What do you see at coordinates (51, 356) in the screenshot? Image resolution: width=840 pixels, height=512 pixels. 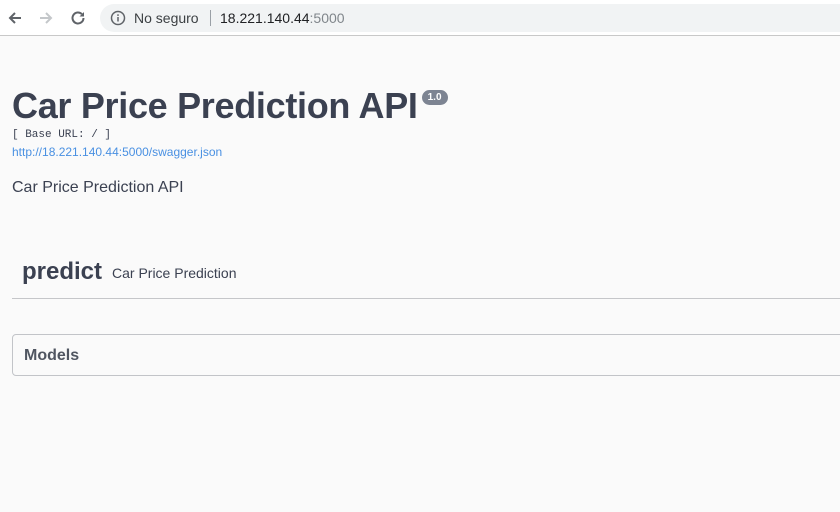 I see `models-title: Models` at bounding box center [51, 356].